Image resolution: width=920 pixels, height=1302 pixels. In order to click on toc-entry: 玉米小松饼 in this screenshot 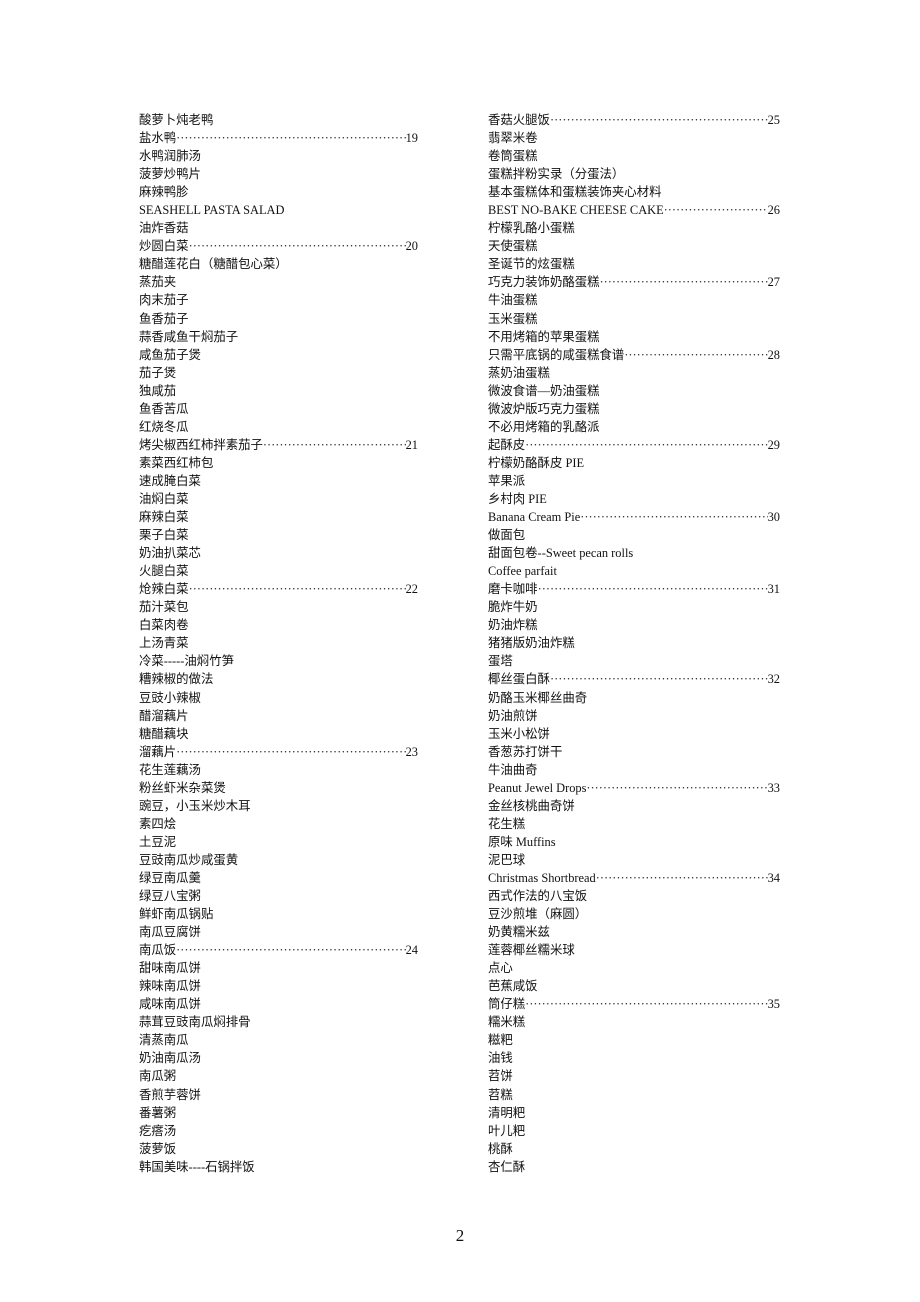, I will do `click(634, 734)`.